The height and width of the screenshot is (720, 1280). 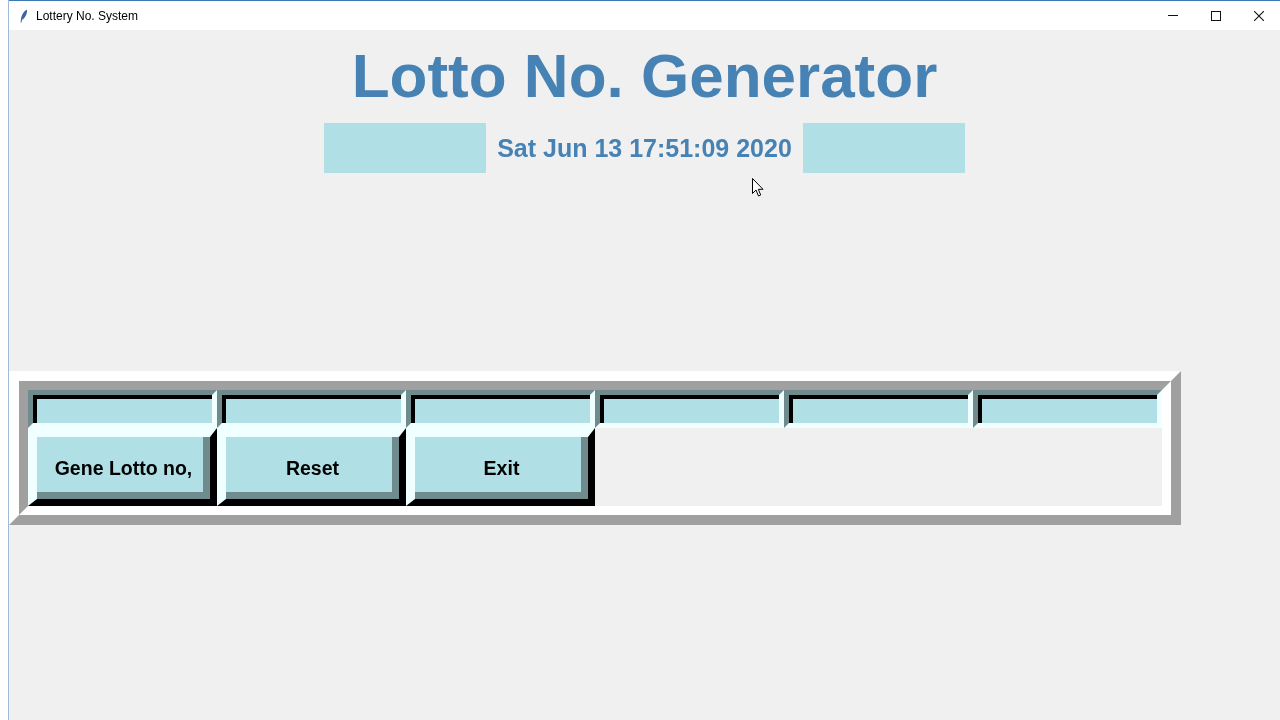 I want to click on action-button: Reset, so click(x=311, y=467).